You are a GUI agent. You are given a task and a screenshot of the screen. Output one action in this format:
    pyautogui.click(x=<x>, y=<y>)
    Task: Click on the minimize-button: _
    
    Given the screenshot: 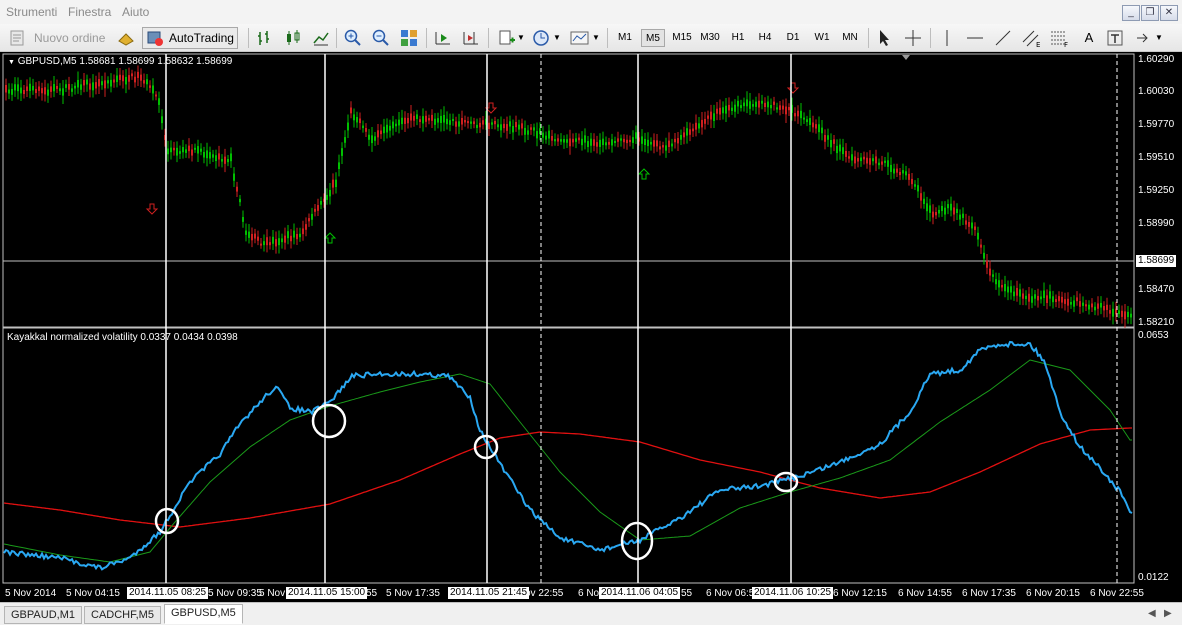 What is the action you would take?
    pyautogui.click(x=1131, y=13)
    